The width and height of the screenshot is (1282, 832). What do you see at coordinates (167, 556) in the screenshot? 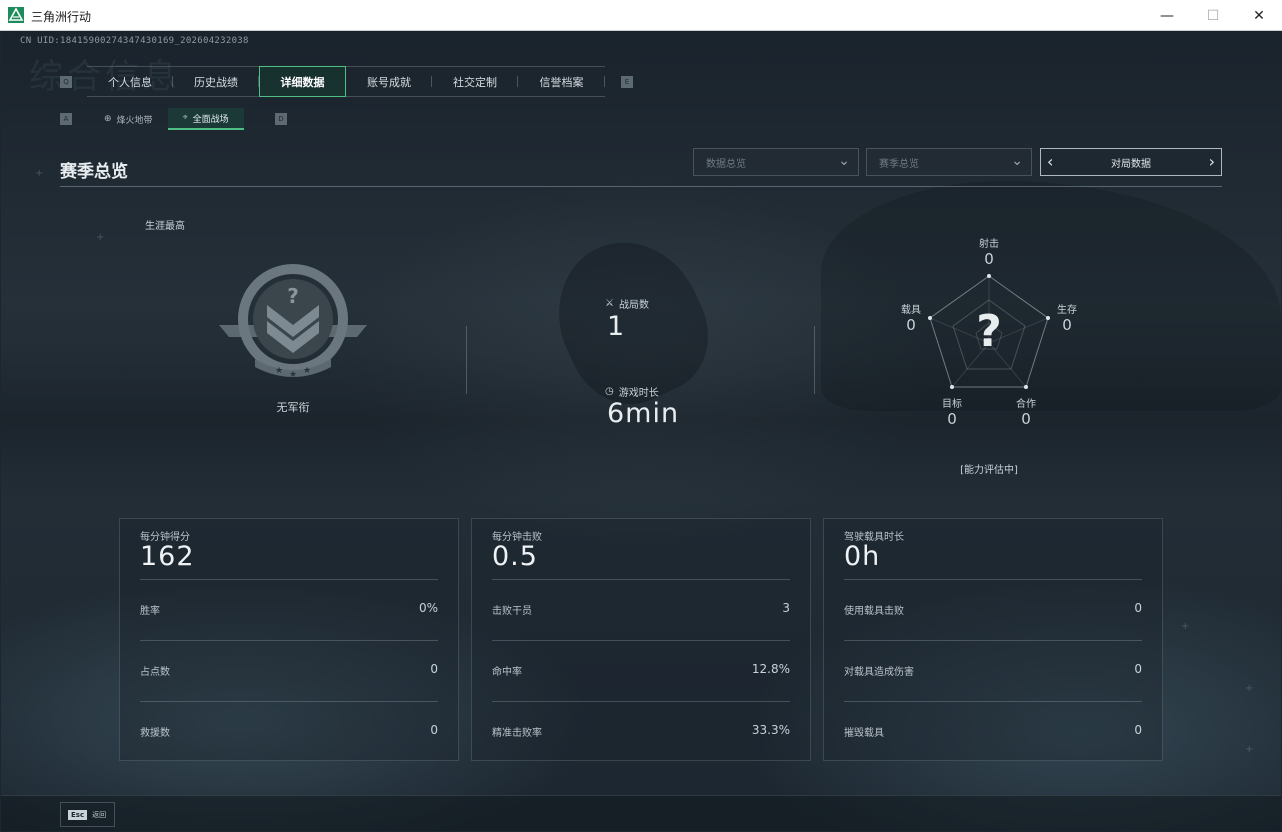
I see `card-value: 162` at bounding box center [167, 556].